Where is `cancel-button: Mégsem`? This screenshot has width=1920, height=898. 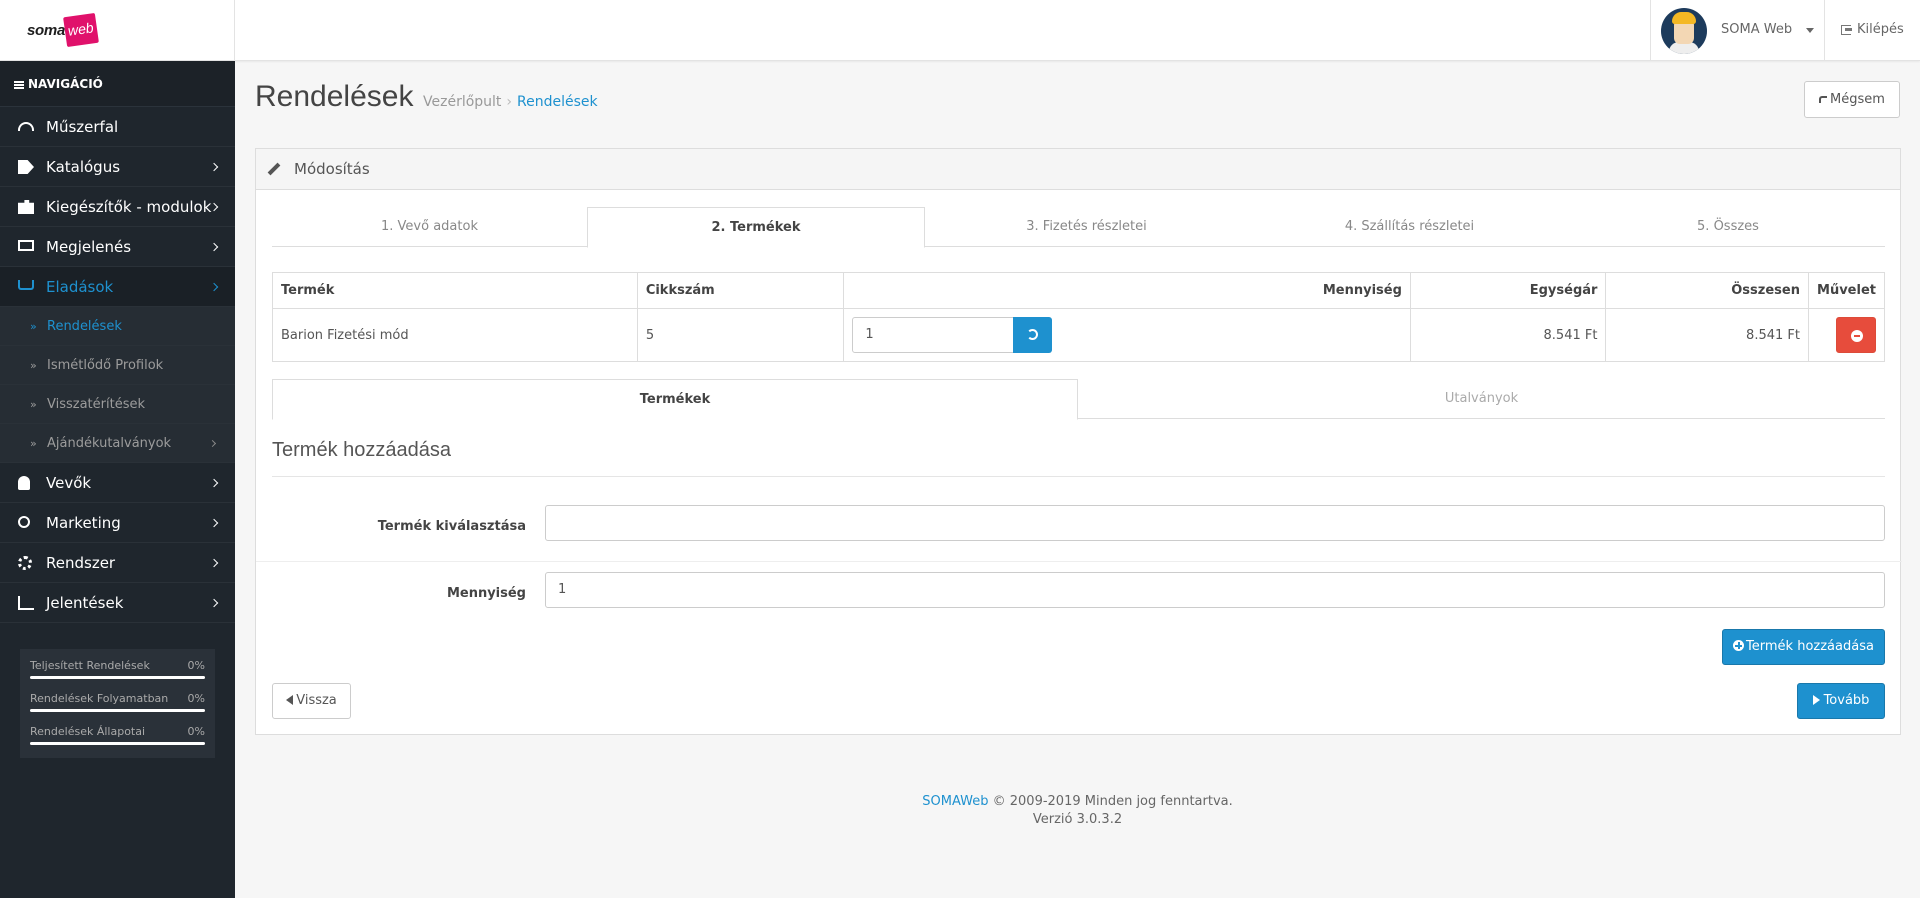 cancel-button: Mégsem is located at coordinates (1852, 99).